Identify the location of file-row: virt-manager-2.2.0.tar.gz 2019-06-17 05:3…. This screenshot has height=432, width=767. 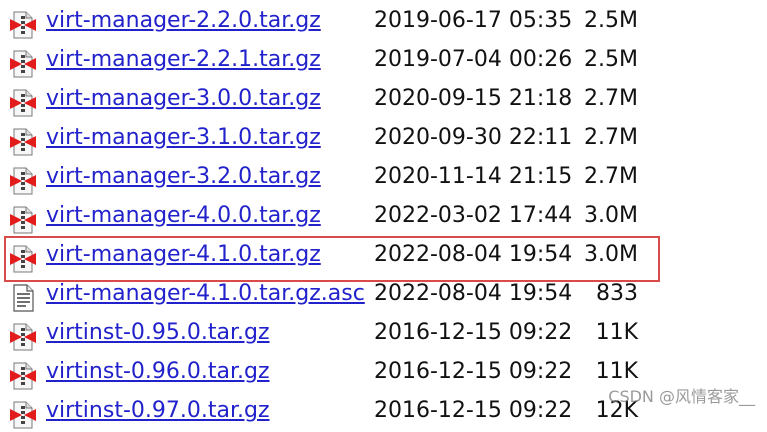
(383, 23).